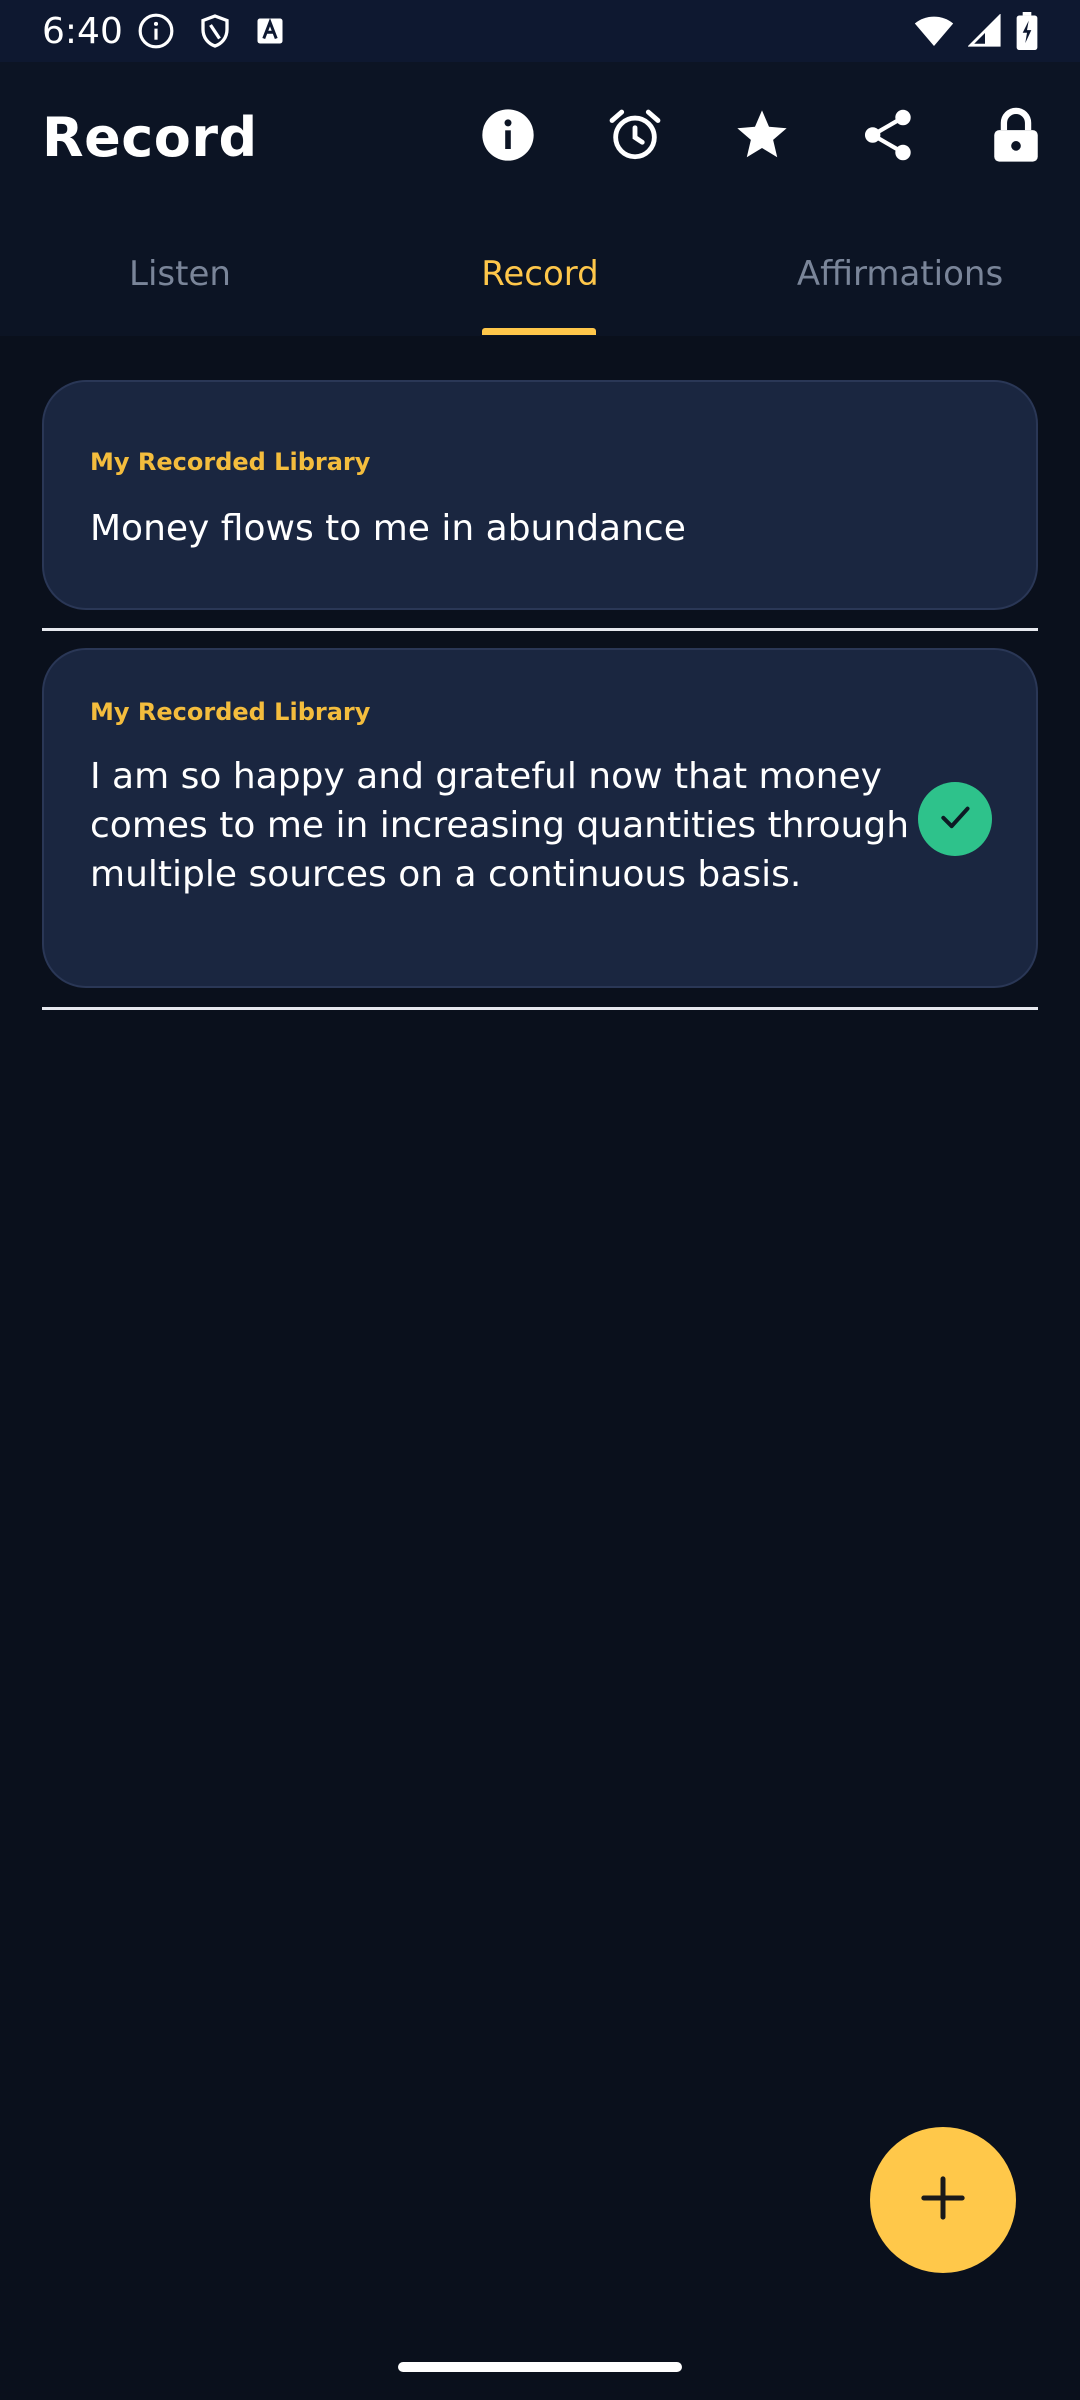  I want to click on star-icon, so click(762, 135).